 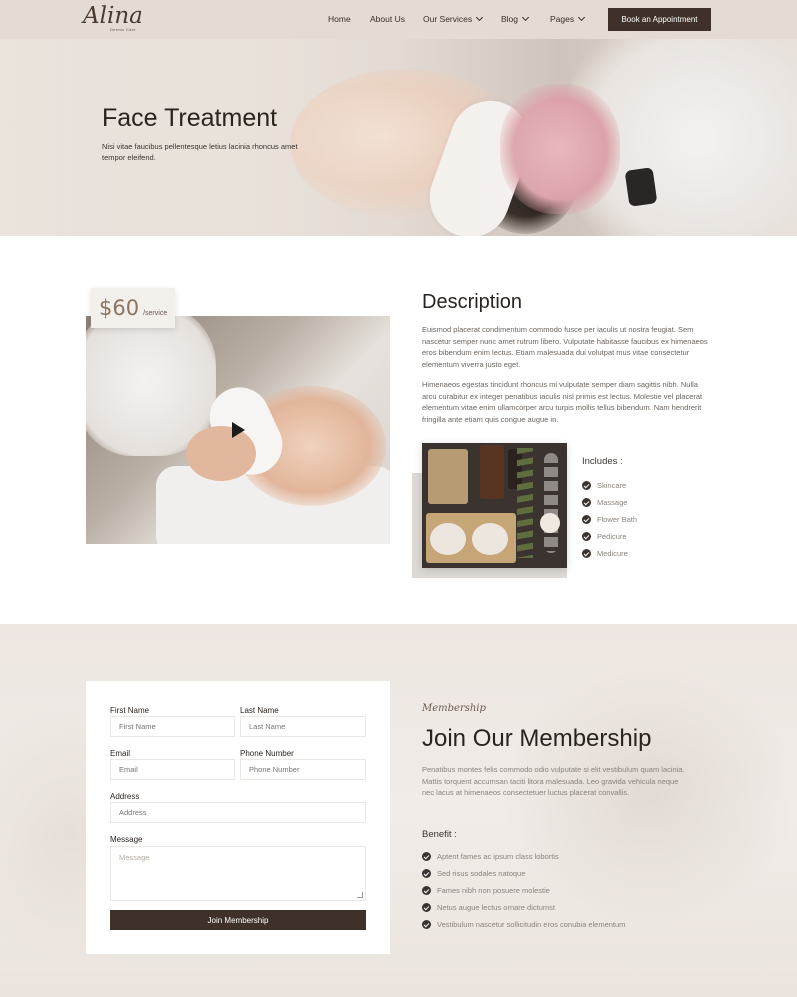 What do you see at coordinates (454, 708) in the screenshot?
I see `membership-tagline: Membership` at bounding box center [454, 708].